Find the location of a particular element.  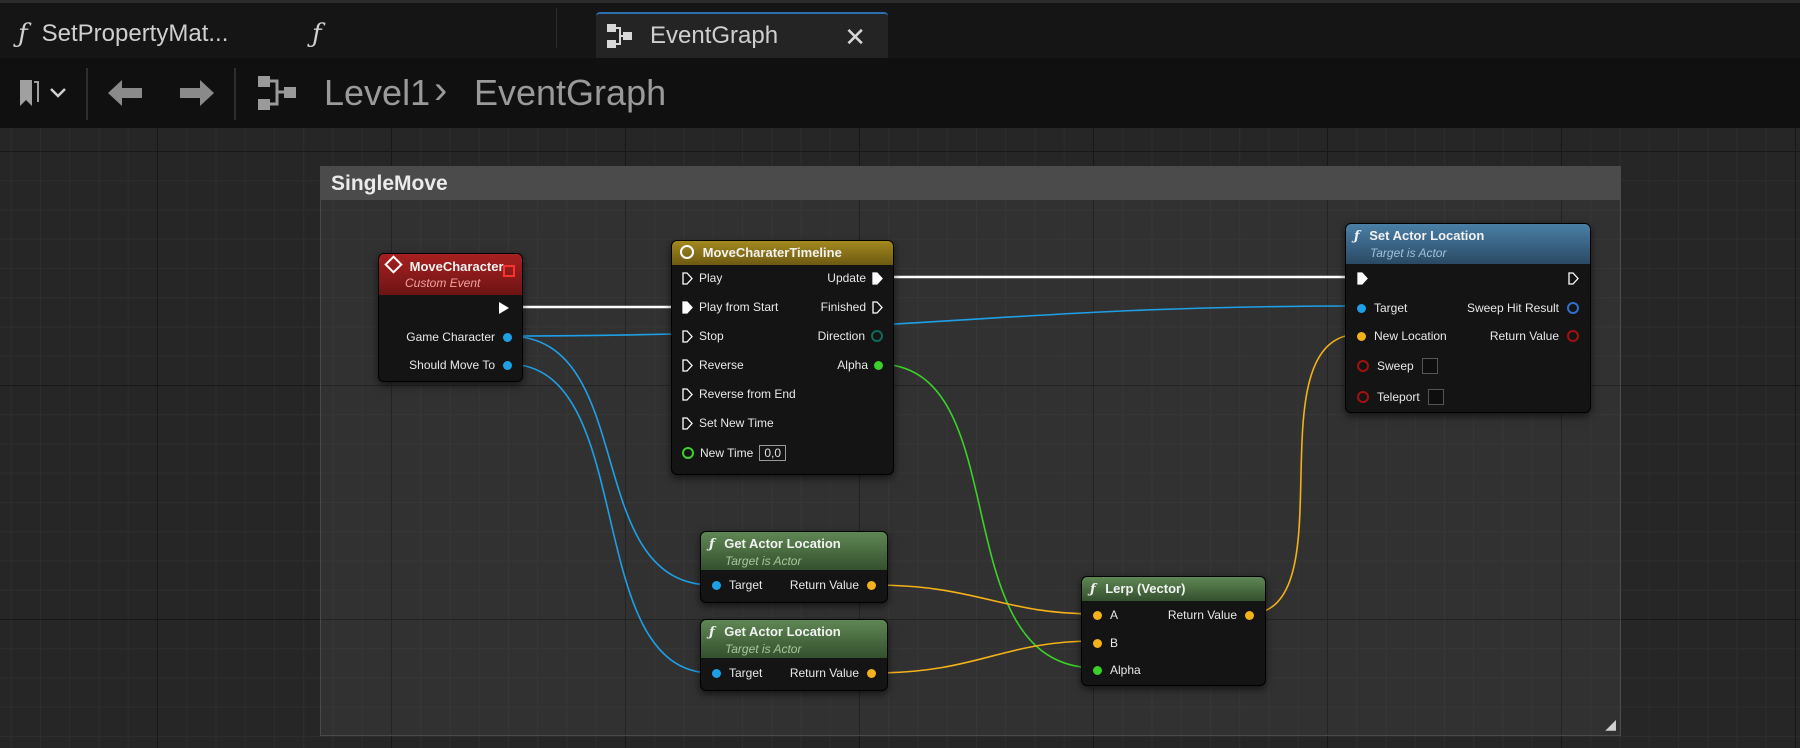

clock-icon is located at coordinates (687, 252).